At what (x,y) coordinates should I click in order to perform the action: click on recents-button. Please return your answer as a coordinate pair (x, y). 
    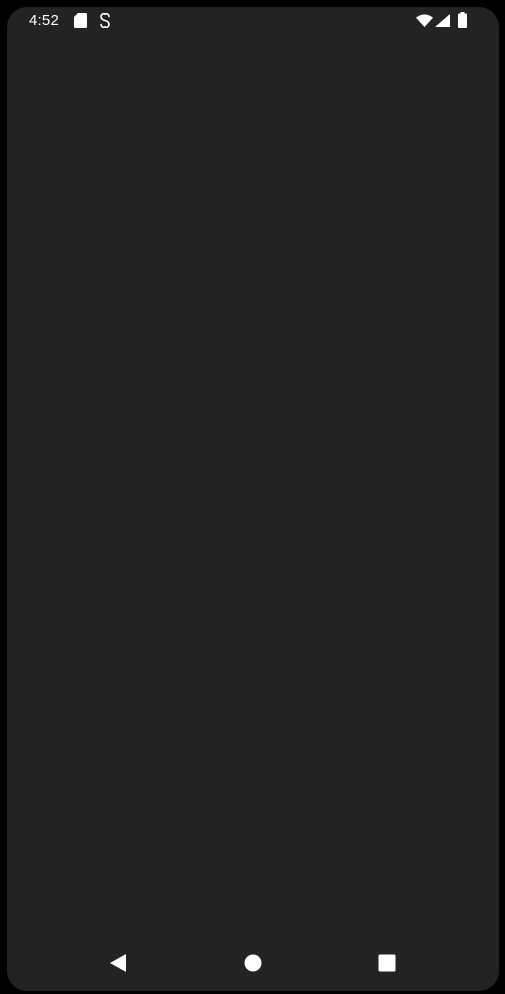
    Looking at the image, I should click on (387, 963).